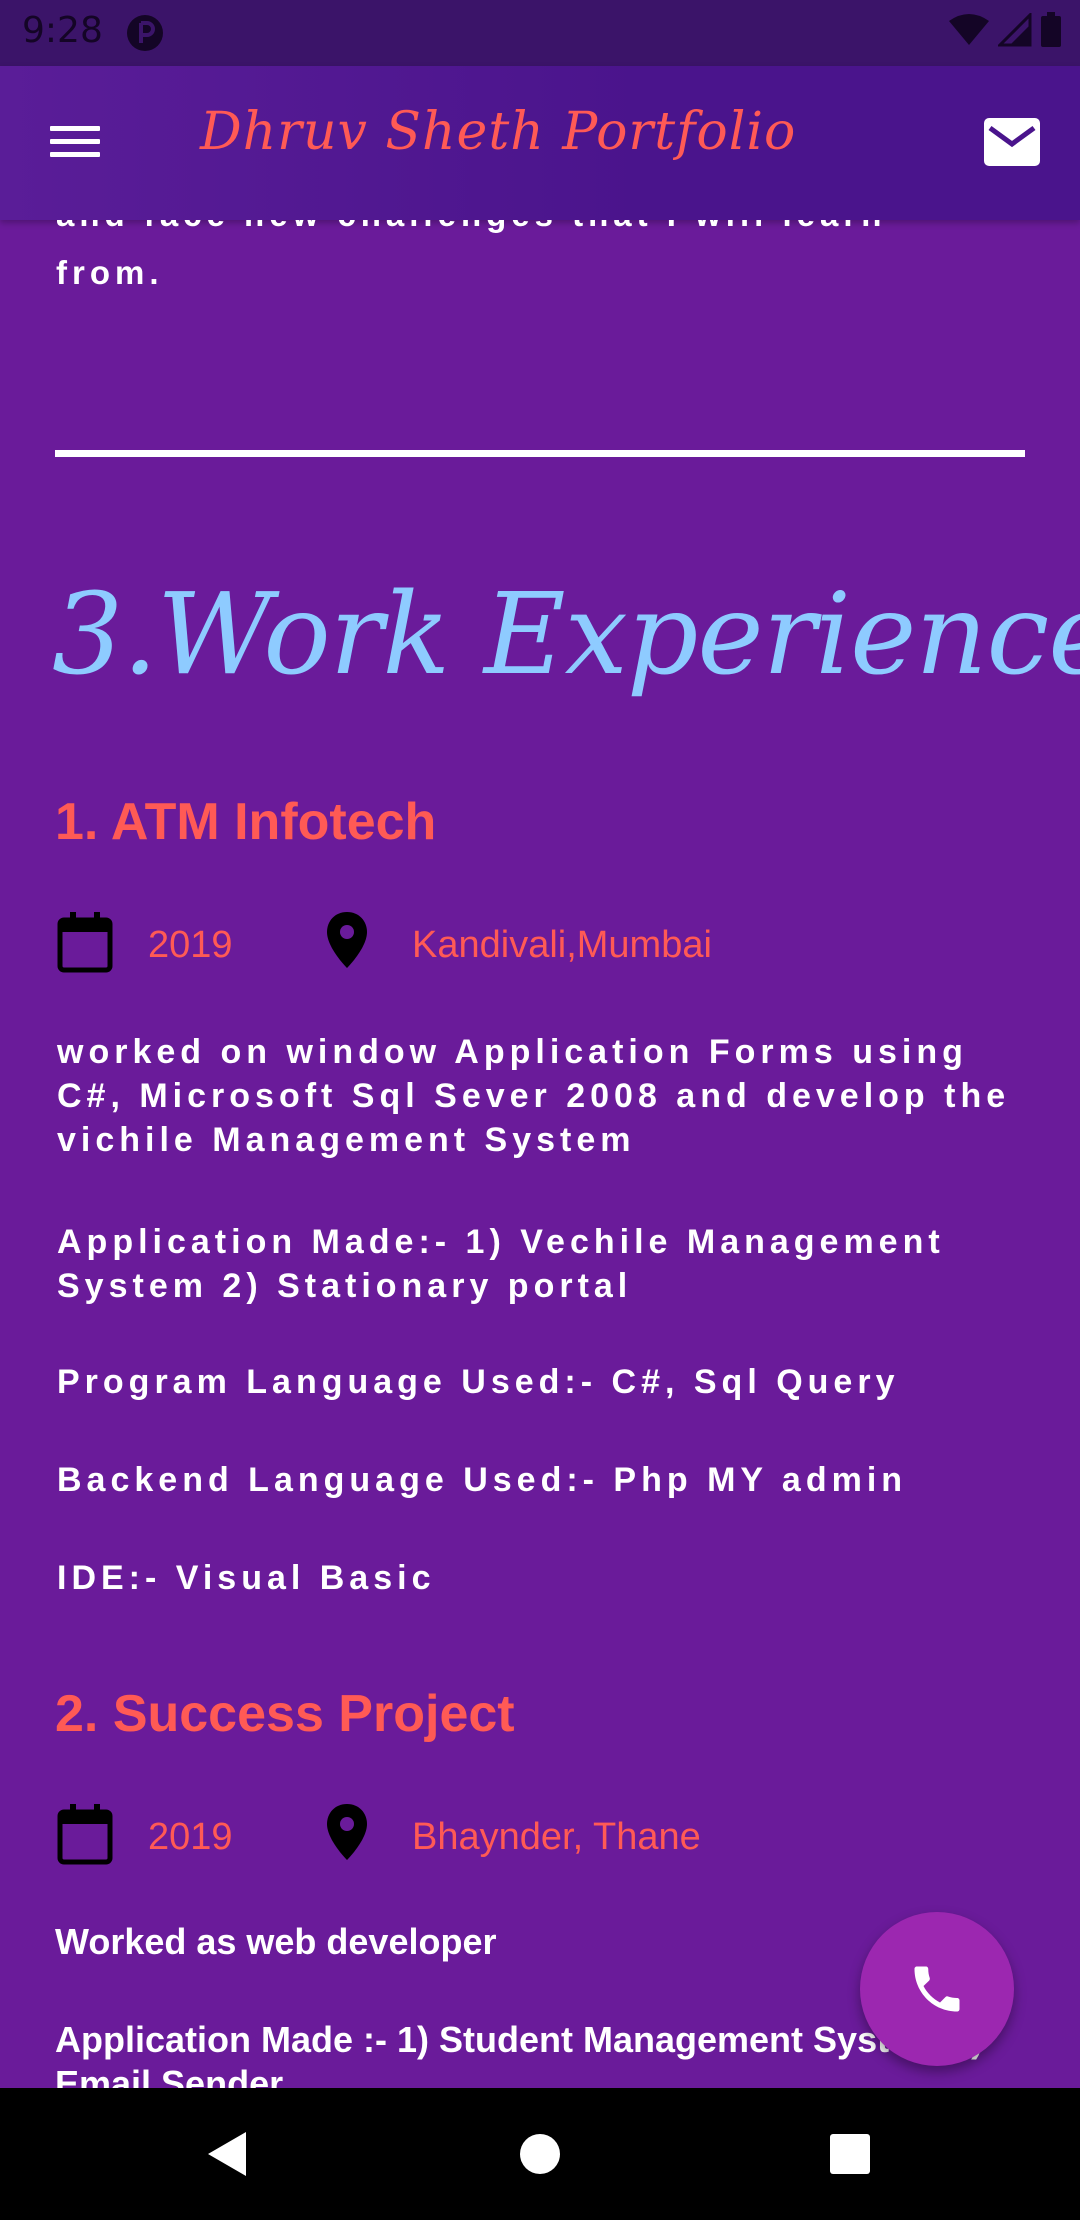 This screenshot has height=2220, width=1080. What do you see at coordinates (62, 30) in the screenshot?
I see `status-time: 9:28` at bounding box center [62, 30].